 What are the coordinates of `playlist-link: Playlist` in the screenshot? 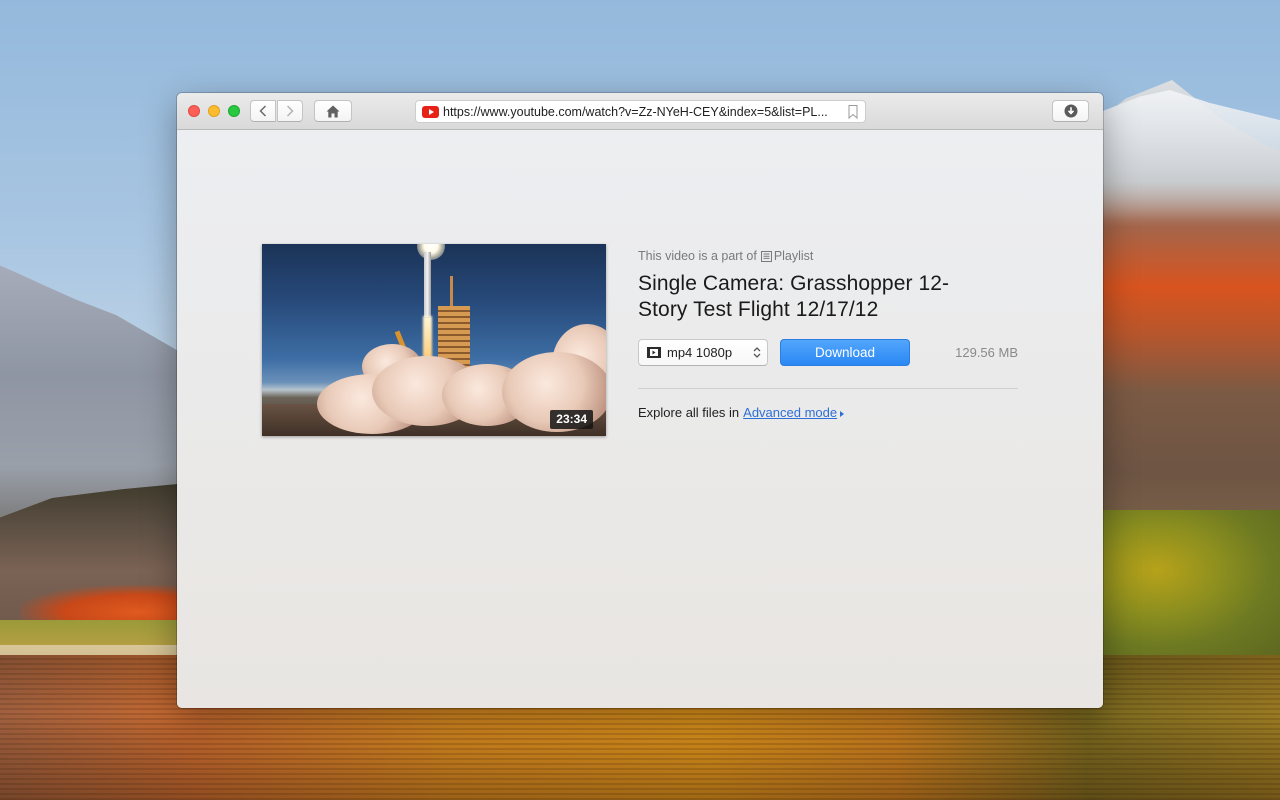 It's located at (794, 256).